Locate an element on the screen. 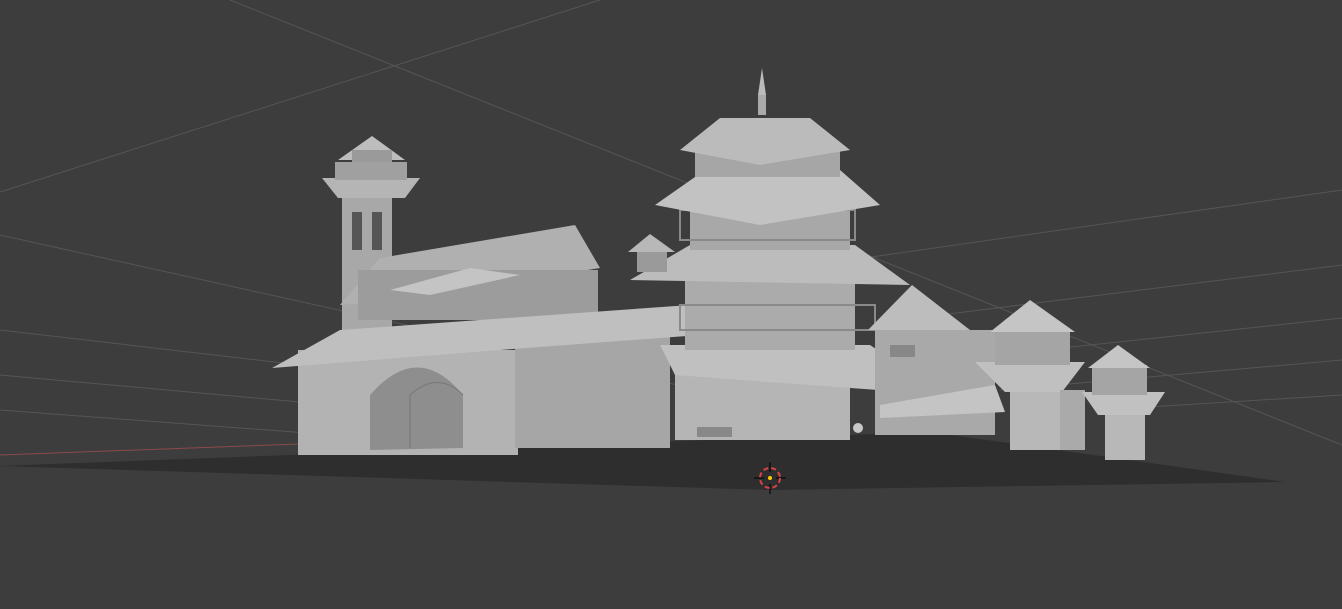 This screenshot has width=1342, height=609. right-pavilion is located at coordinates (936, 360).